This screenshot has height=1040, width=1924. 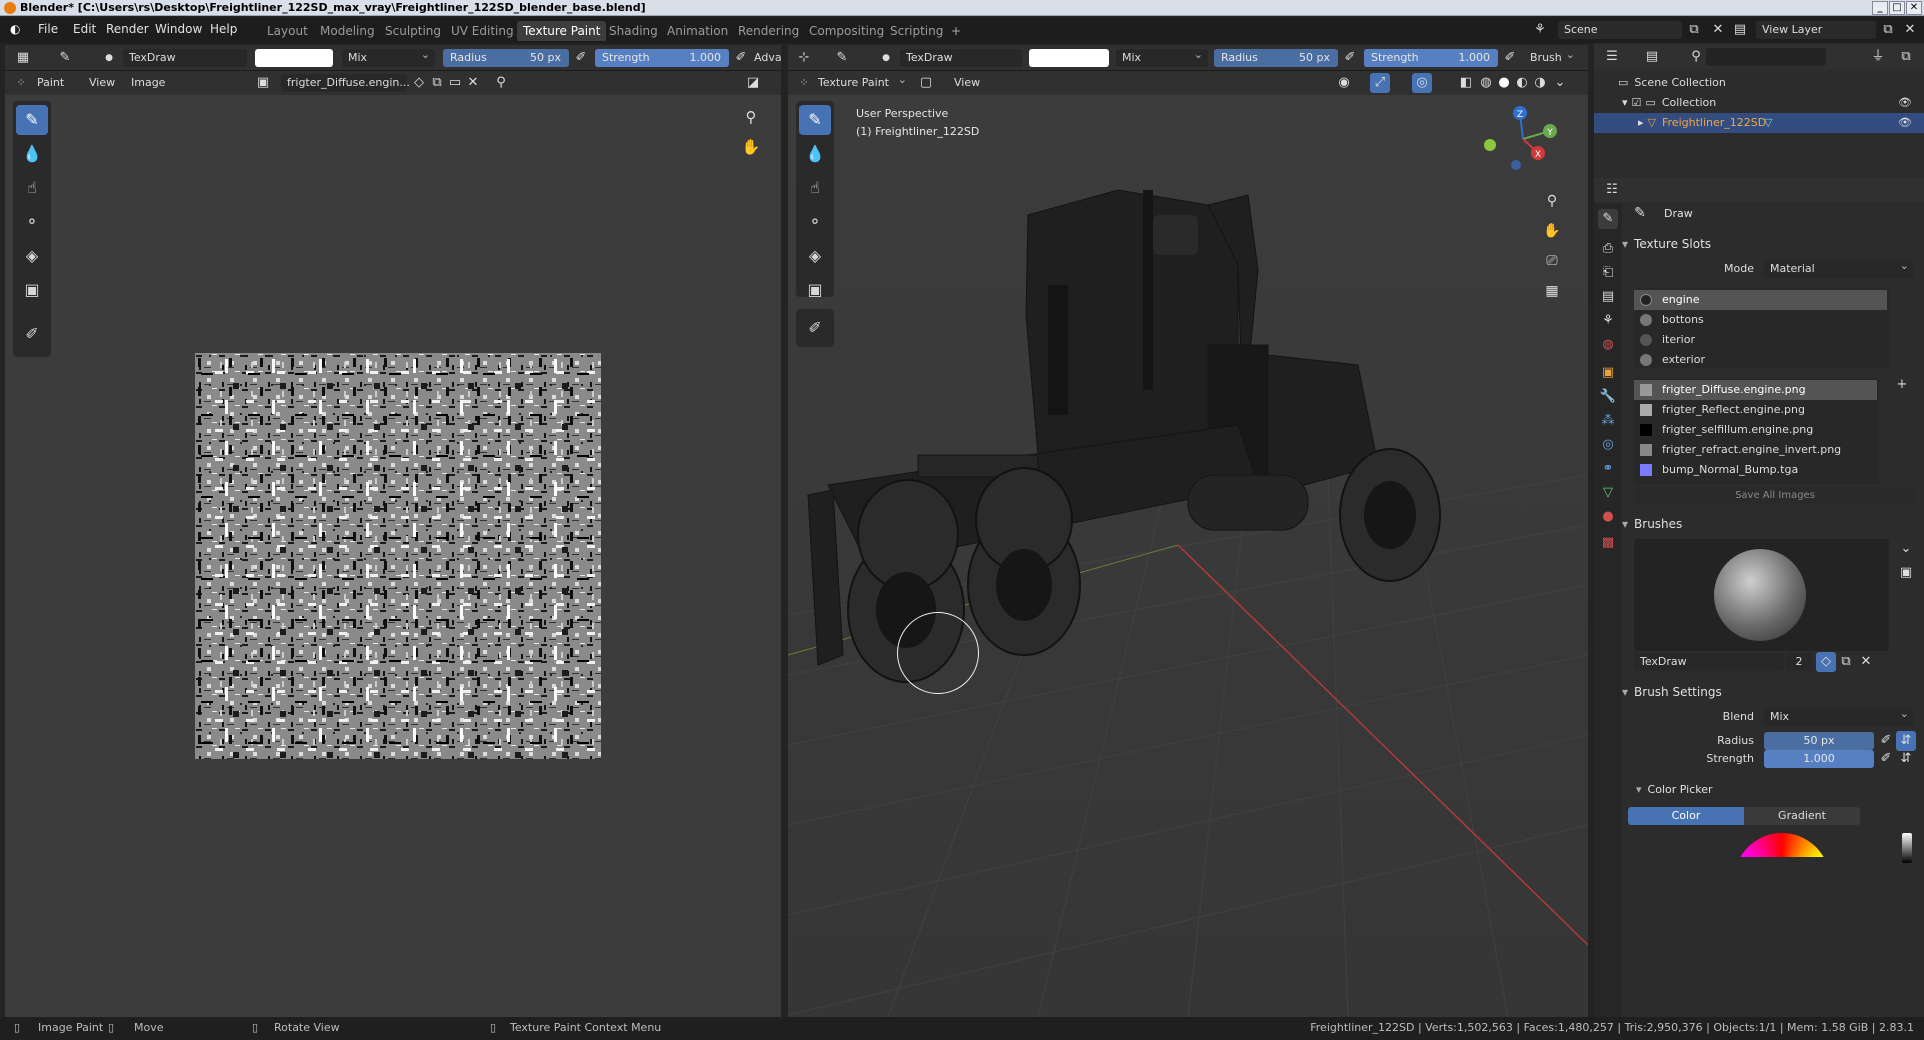 I want to click on outliner-filter-icon: ⏚, so click(x=1878, y=57).